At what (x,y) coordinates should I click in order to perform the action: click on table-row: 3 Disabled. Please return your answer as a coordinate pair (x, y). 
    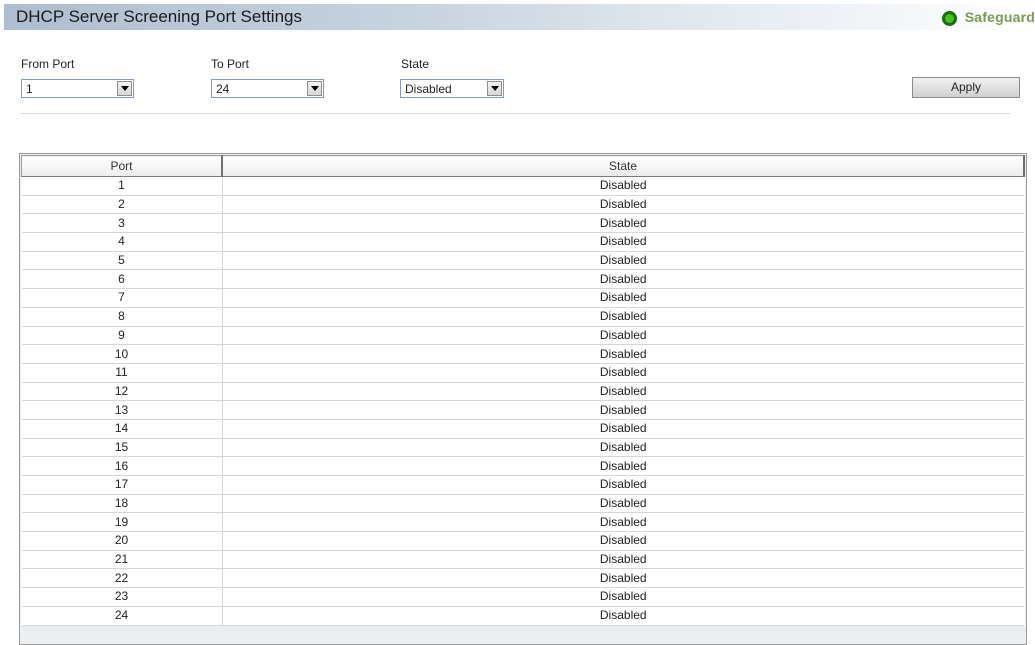
    Looking at the image, I should click on (522, 223).